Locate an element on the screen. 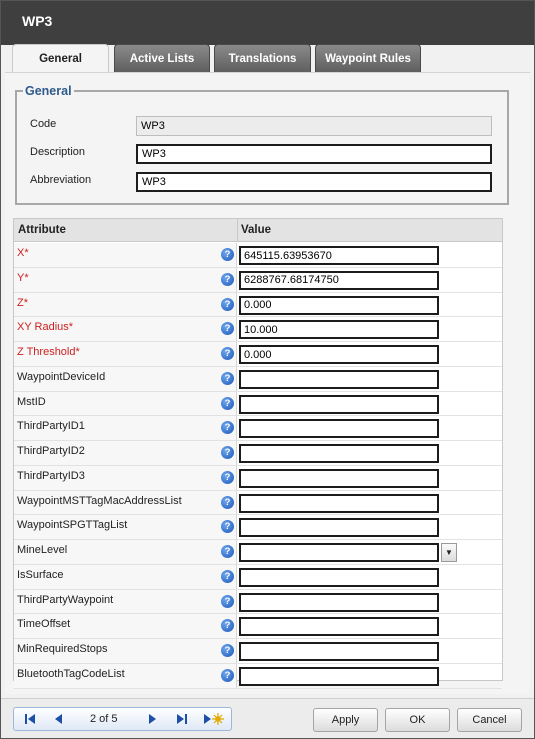 The image size is (535, 739). attribute-cell: Y*? is located at coordinates (125, 279).